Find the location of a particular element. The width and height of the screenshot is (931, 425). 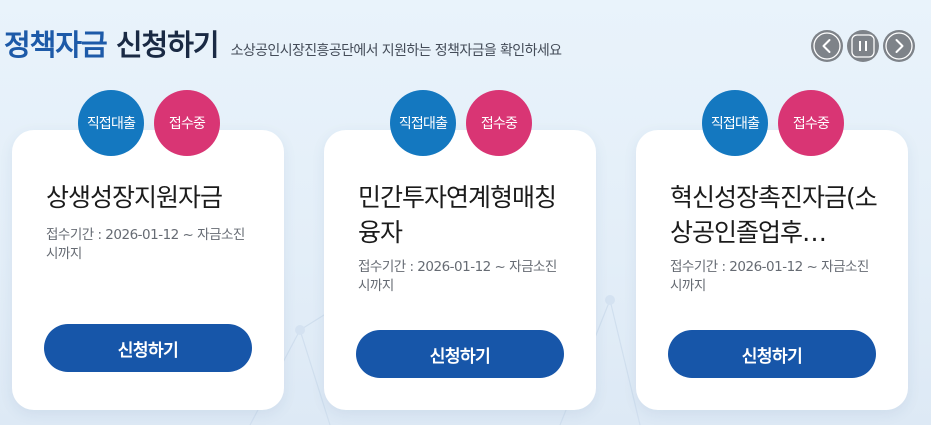

chevron-left-icon is located at coordinates (827, 46).